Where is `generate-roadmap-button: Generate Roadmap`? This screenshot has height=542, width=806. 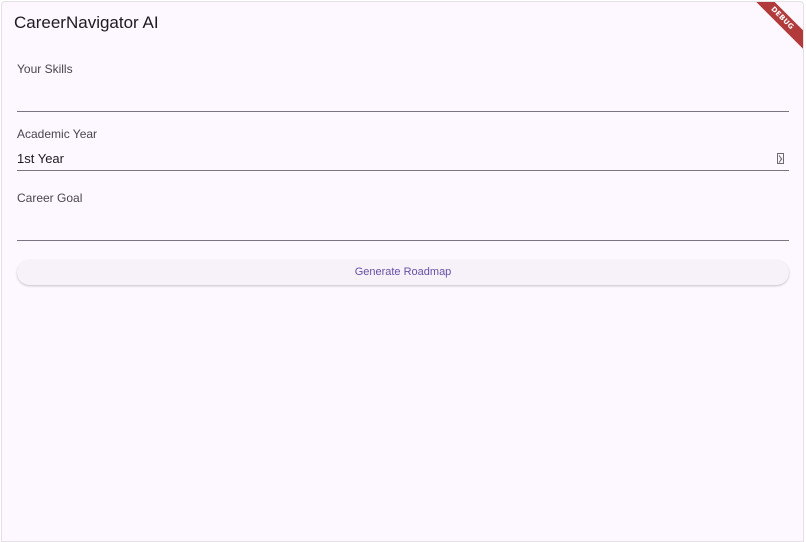
generate-roadmap-button: Generate Roadmap is located at coordinates (403, 272).